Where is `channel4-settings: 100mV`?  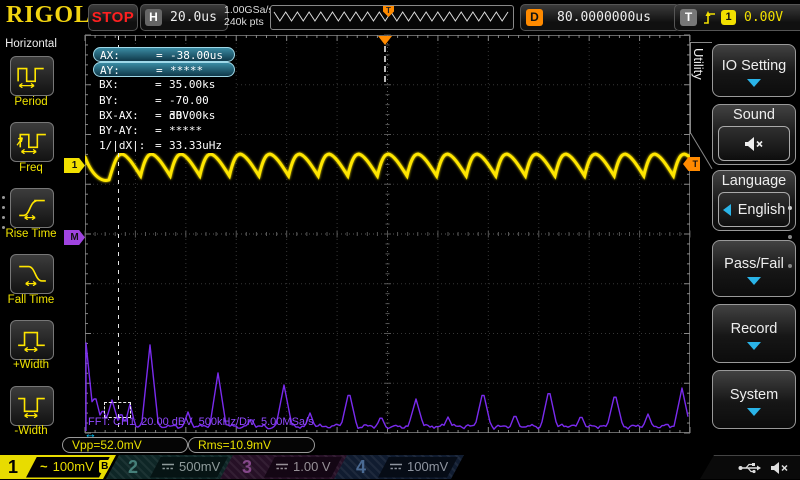 channel4-settings: 100mV is located at coordinates (419, 466).